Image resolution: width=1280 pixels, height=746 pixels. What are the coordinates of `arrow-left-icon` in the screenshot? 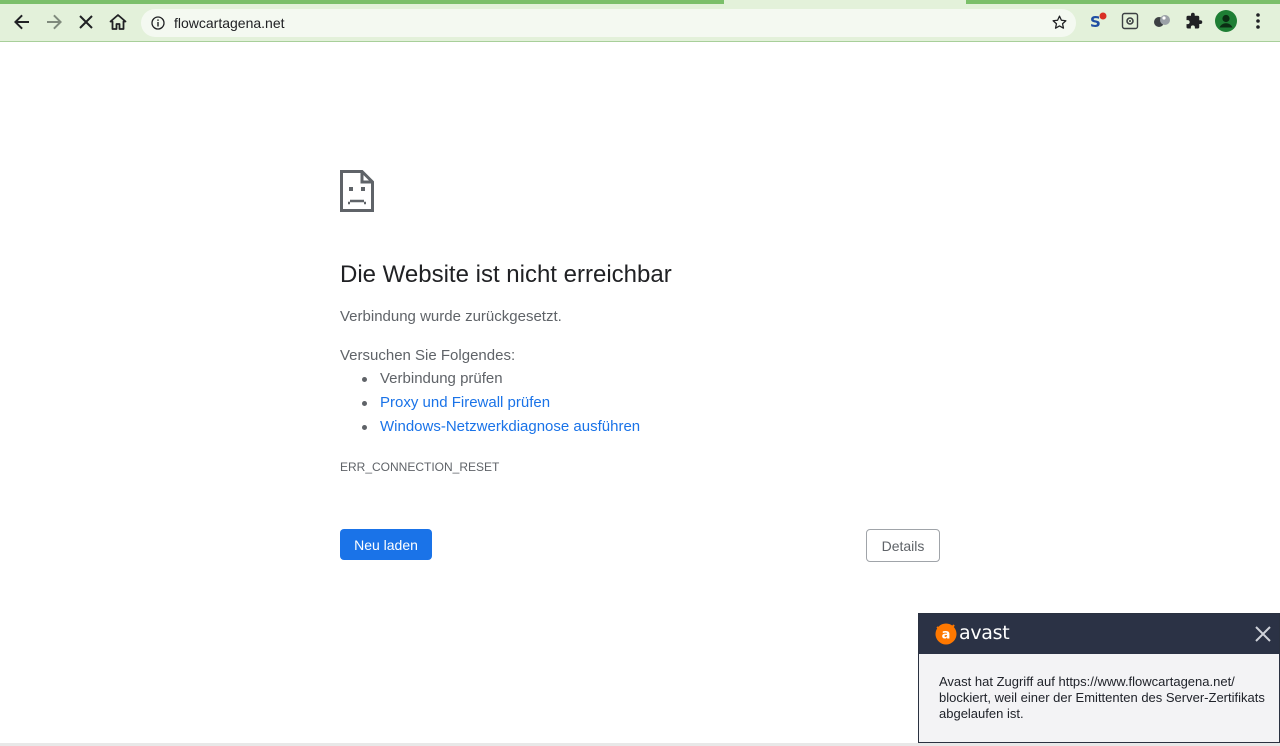 It's located at (22, 22).